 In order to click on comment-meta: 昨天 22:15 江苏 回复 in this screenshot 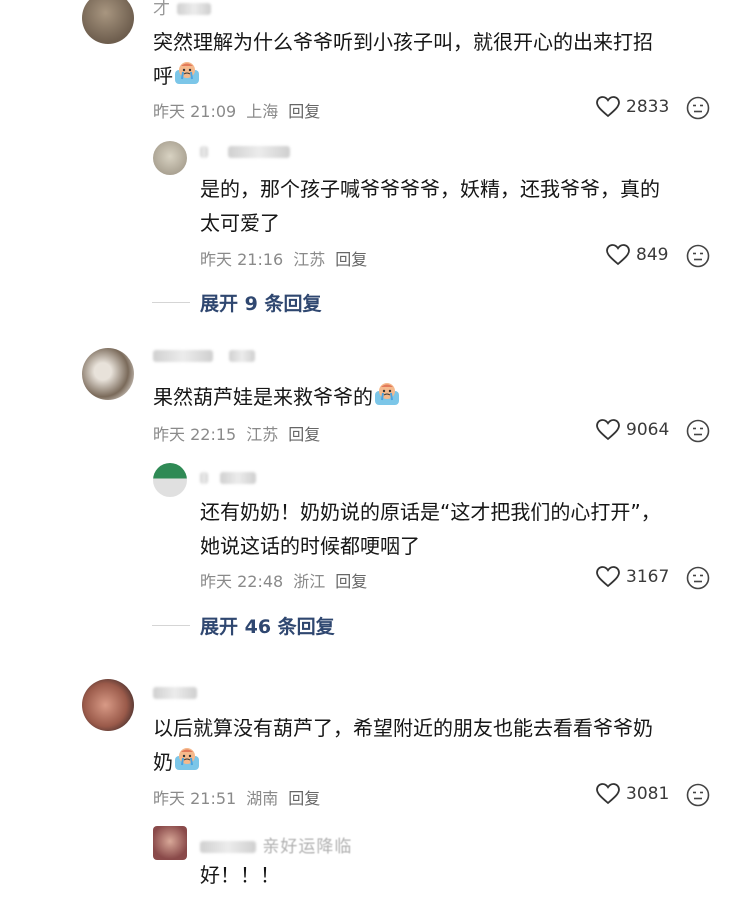, I will do `click(241, 433)`.